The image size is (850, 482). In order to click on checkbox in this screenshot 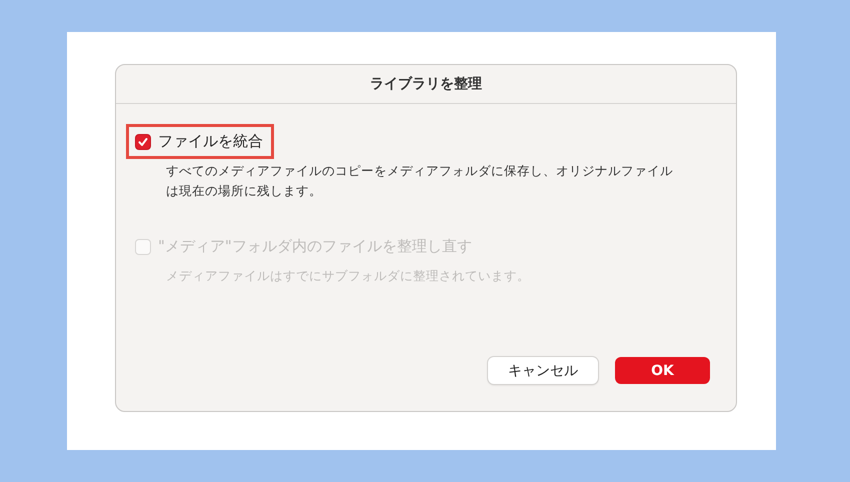, I will do `click(143, 142)`.